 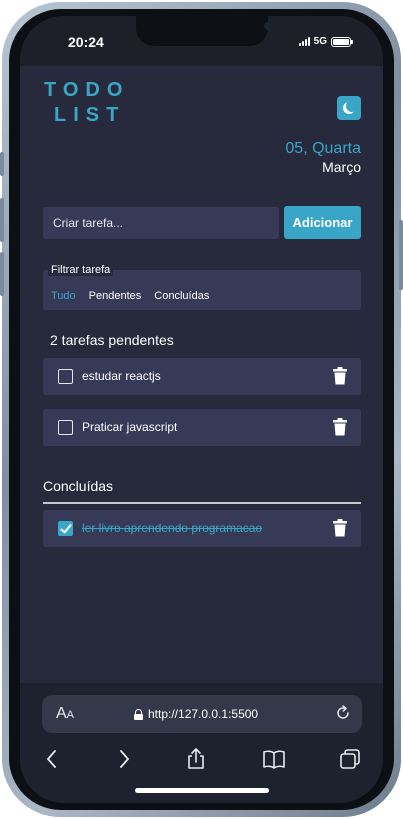 I want to click on date-month: Março, so click(x=341, y=167).